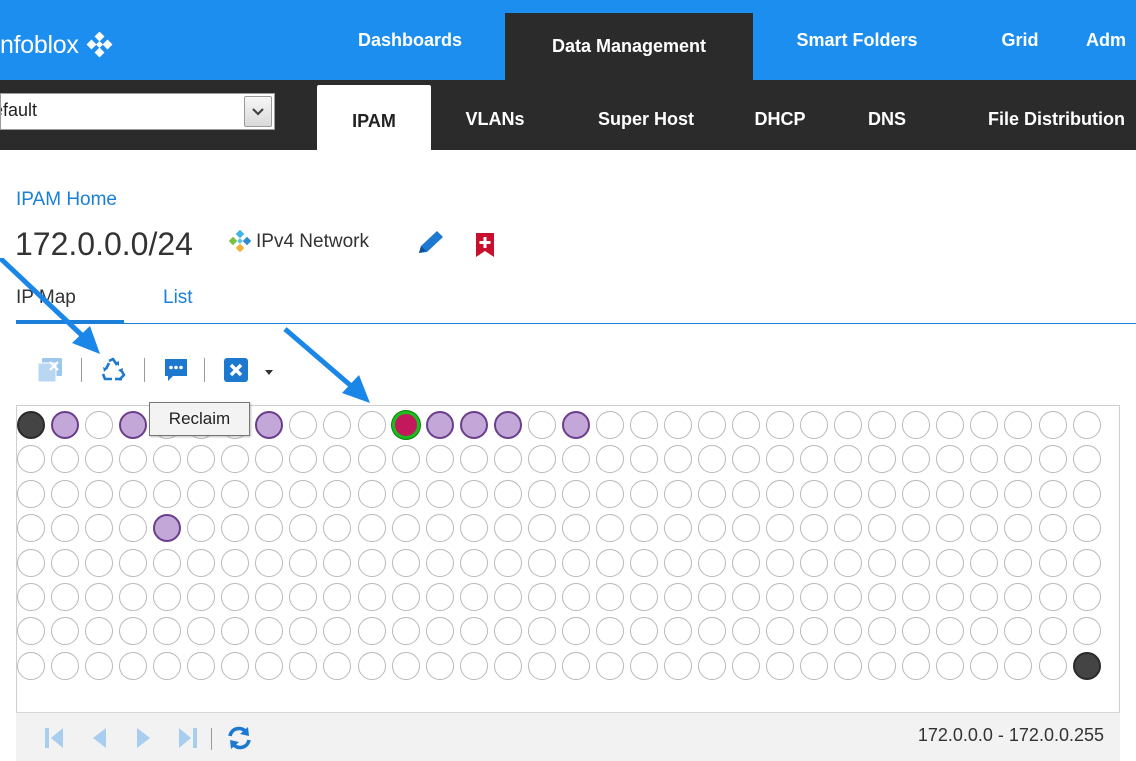 The image size is (1136, 761). Describe the element at coordinates (54, 738) in the screenshot. I see `first-page-icon` at that location.